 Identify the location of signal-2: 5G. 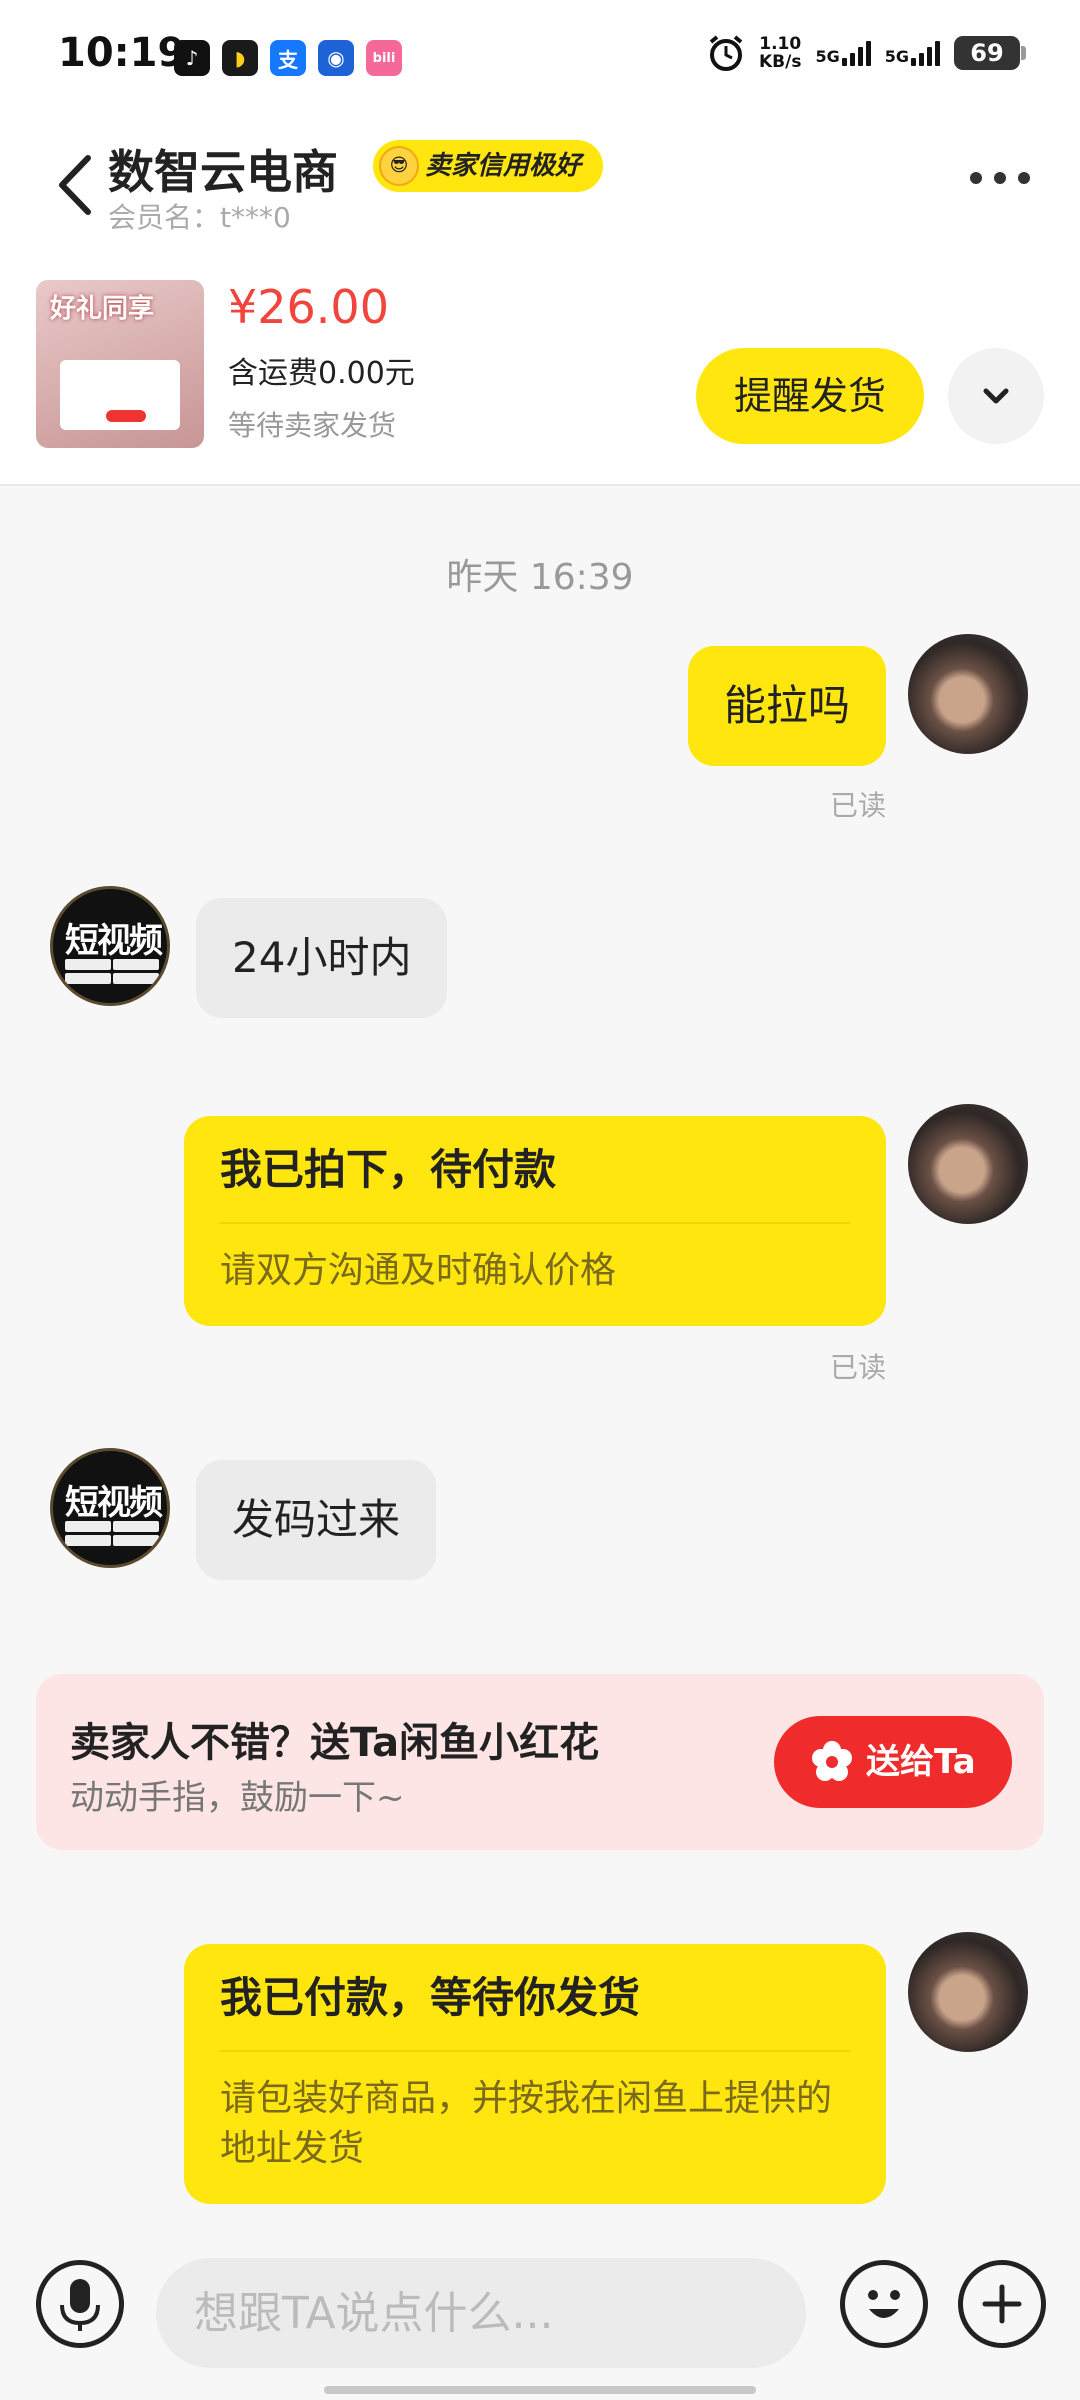
(912, 53).